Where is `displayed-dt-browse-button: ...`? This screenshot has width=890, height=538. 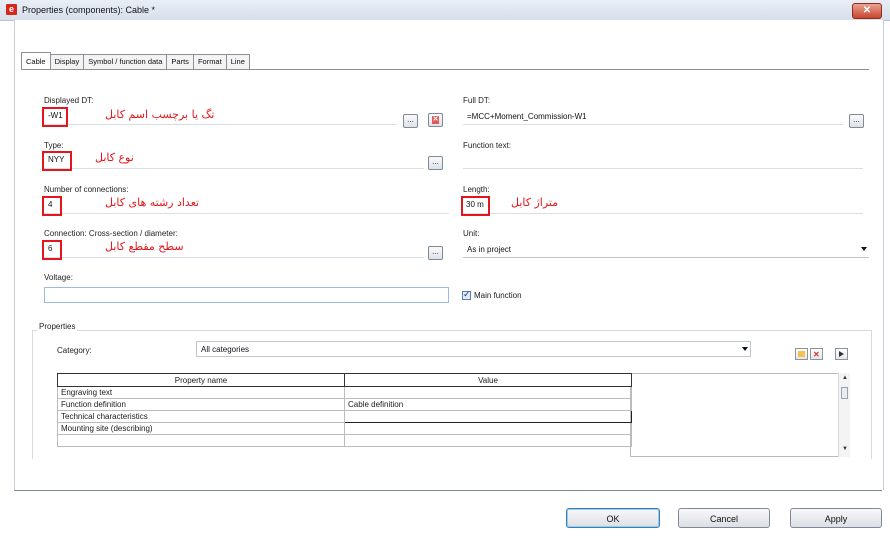
displayed-dt-browse-button: ... is located at coordinates (410, 121).